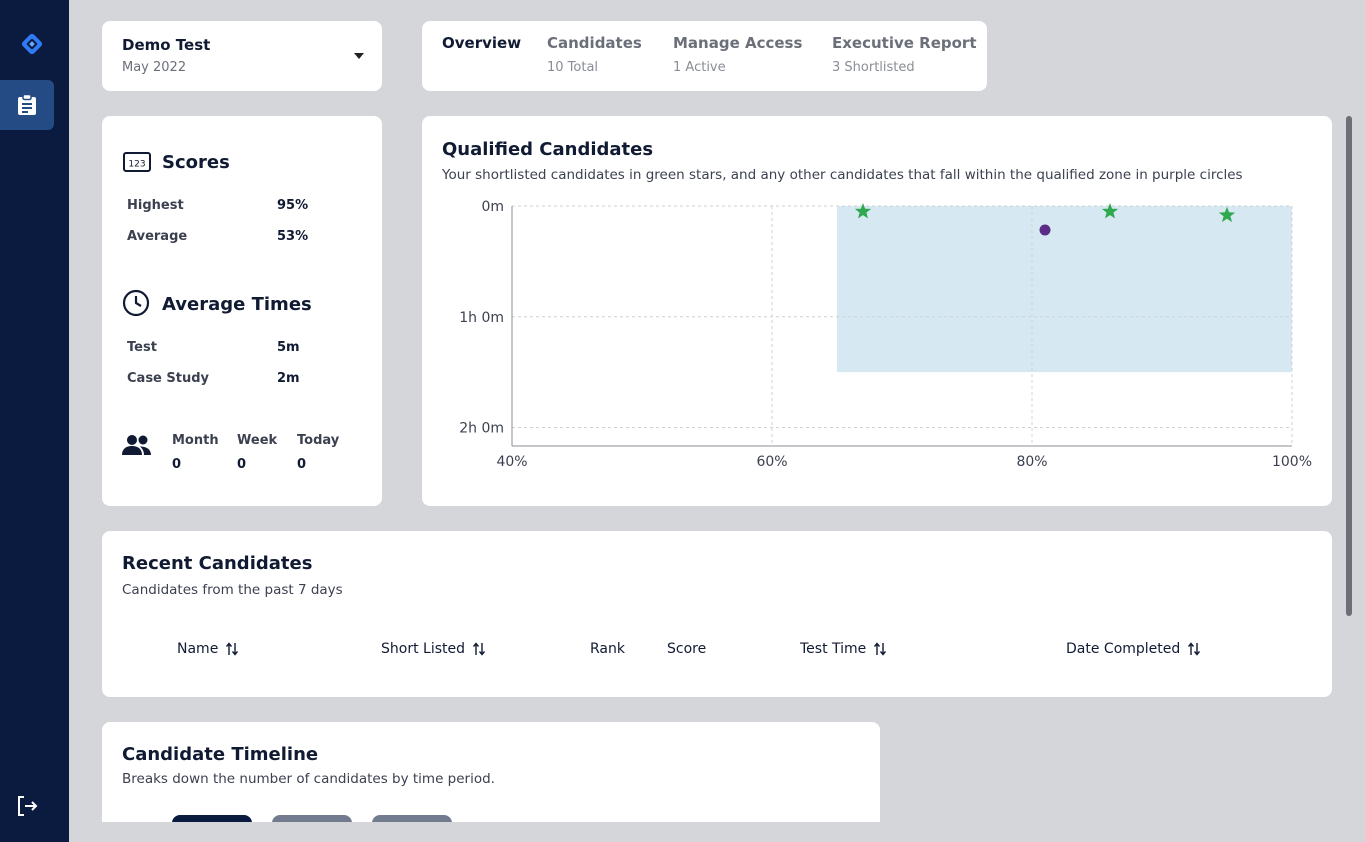 The width and height of the screenshot is (1365, 842). I want to click on recent-title: Recent Candidates, so click(217, 563).